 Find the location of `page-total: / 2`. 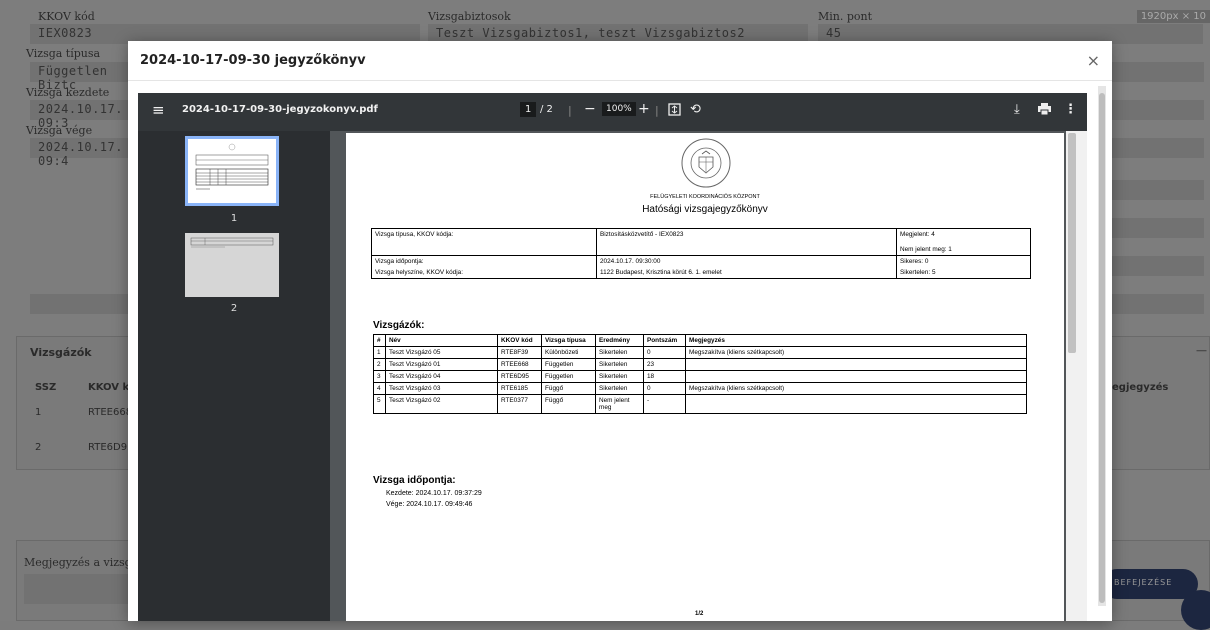

page-total: / 2 is located at coordinates (546, 109).